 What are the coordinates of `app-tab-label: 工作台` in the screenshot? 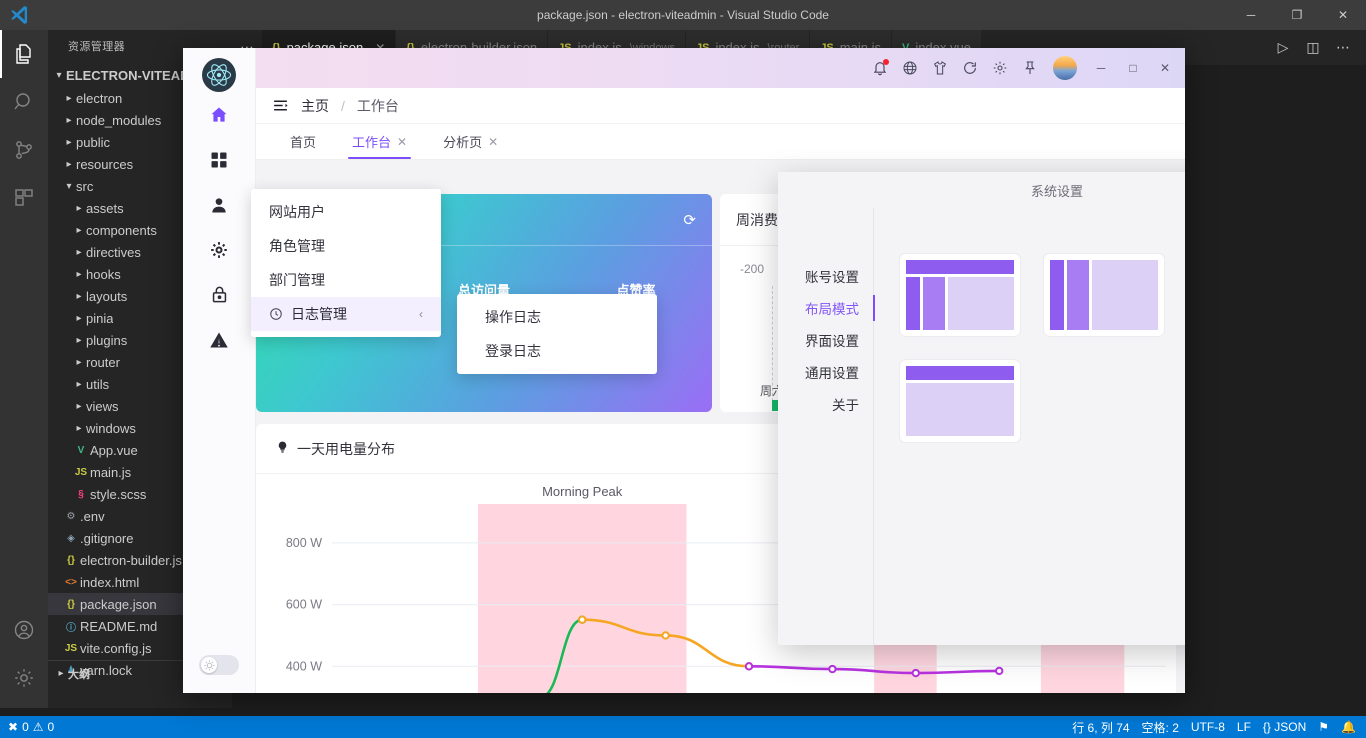 It's located at (372, 142).